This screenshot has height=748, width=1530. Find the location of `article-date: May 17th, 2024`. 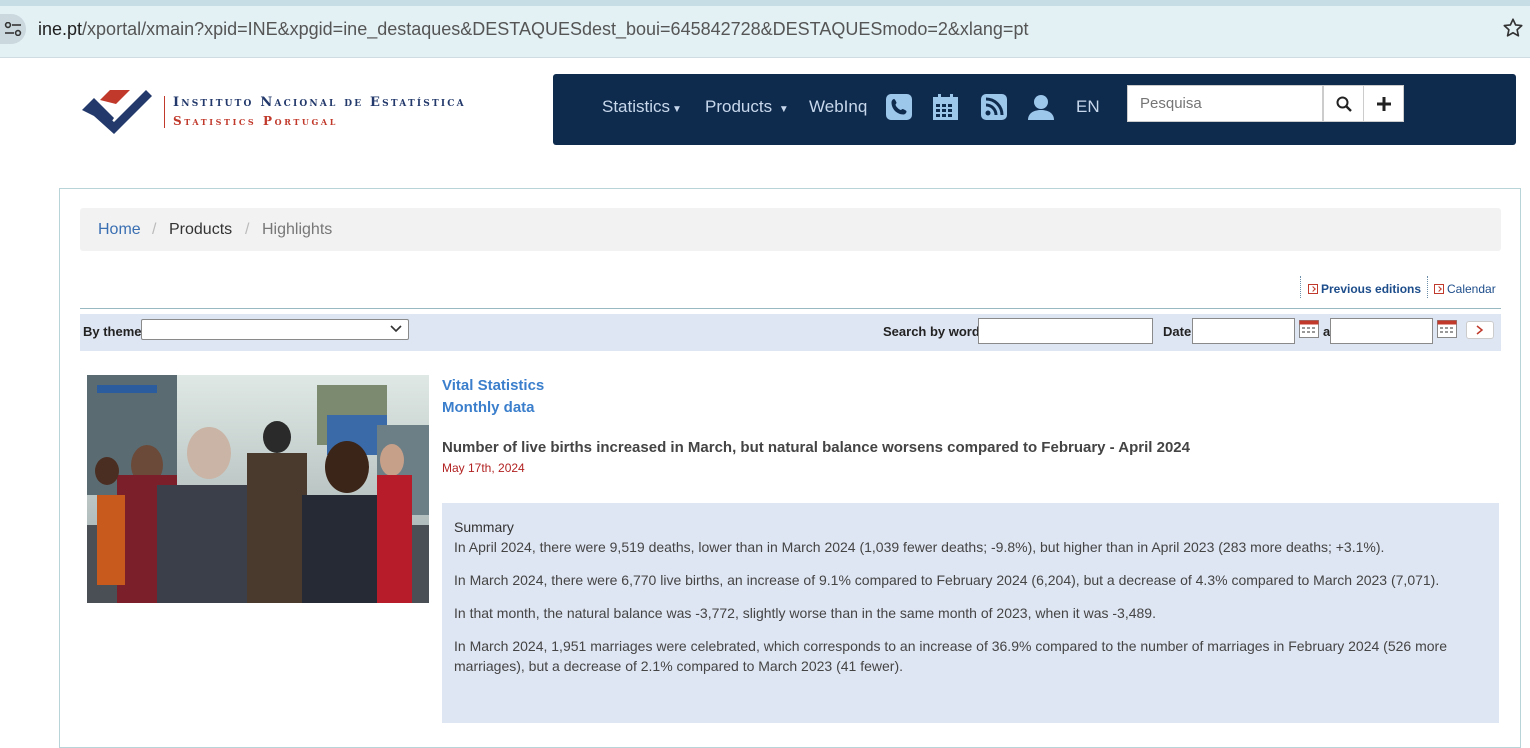

article-date: May 17th, 2024 is located at coordinates (483, 468).